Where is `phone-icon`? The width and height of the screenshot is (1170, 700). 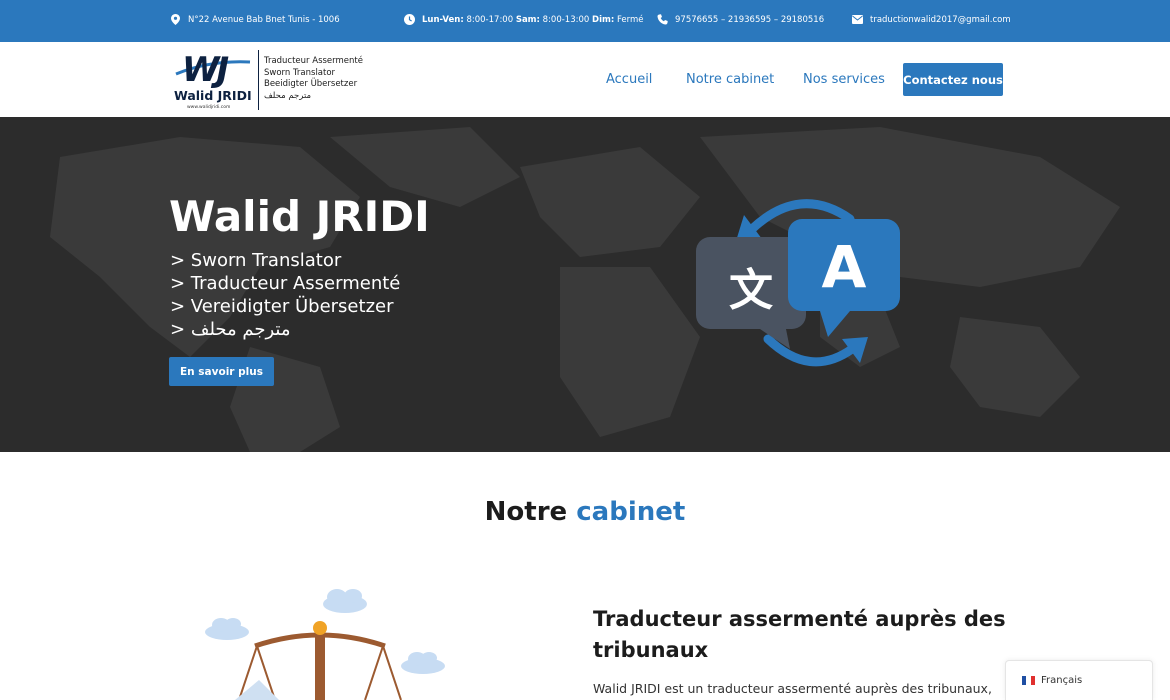
phone-icon is located at coordinates (662, 19).